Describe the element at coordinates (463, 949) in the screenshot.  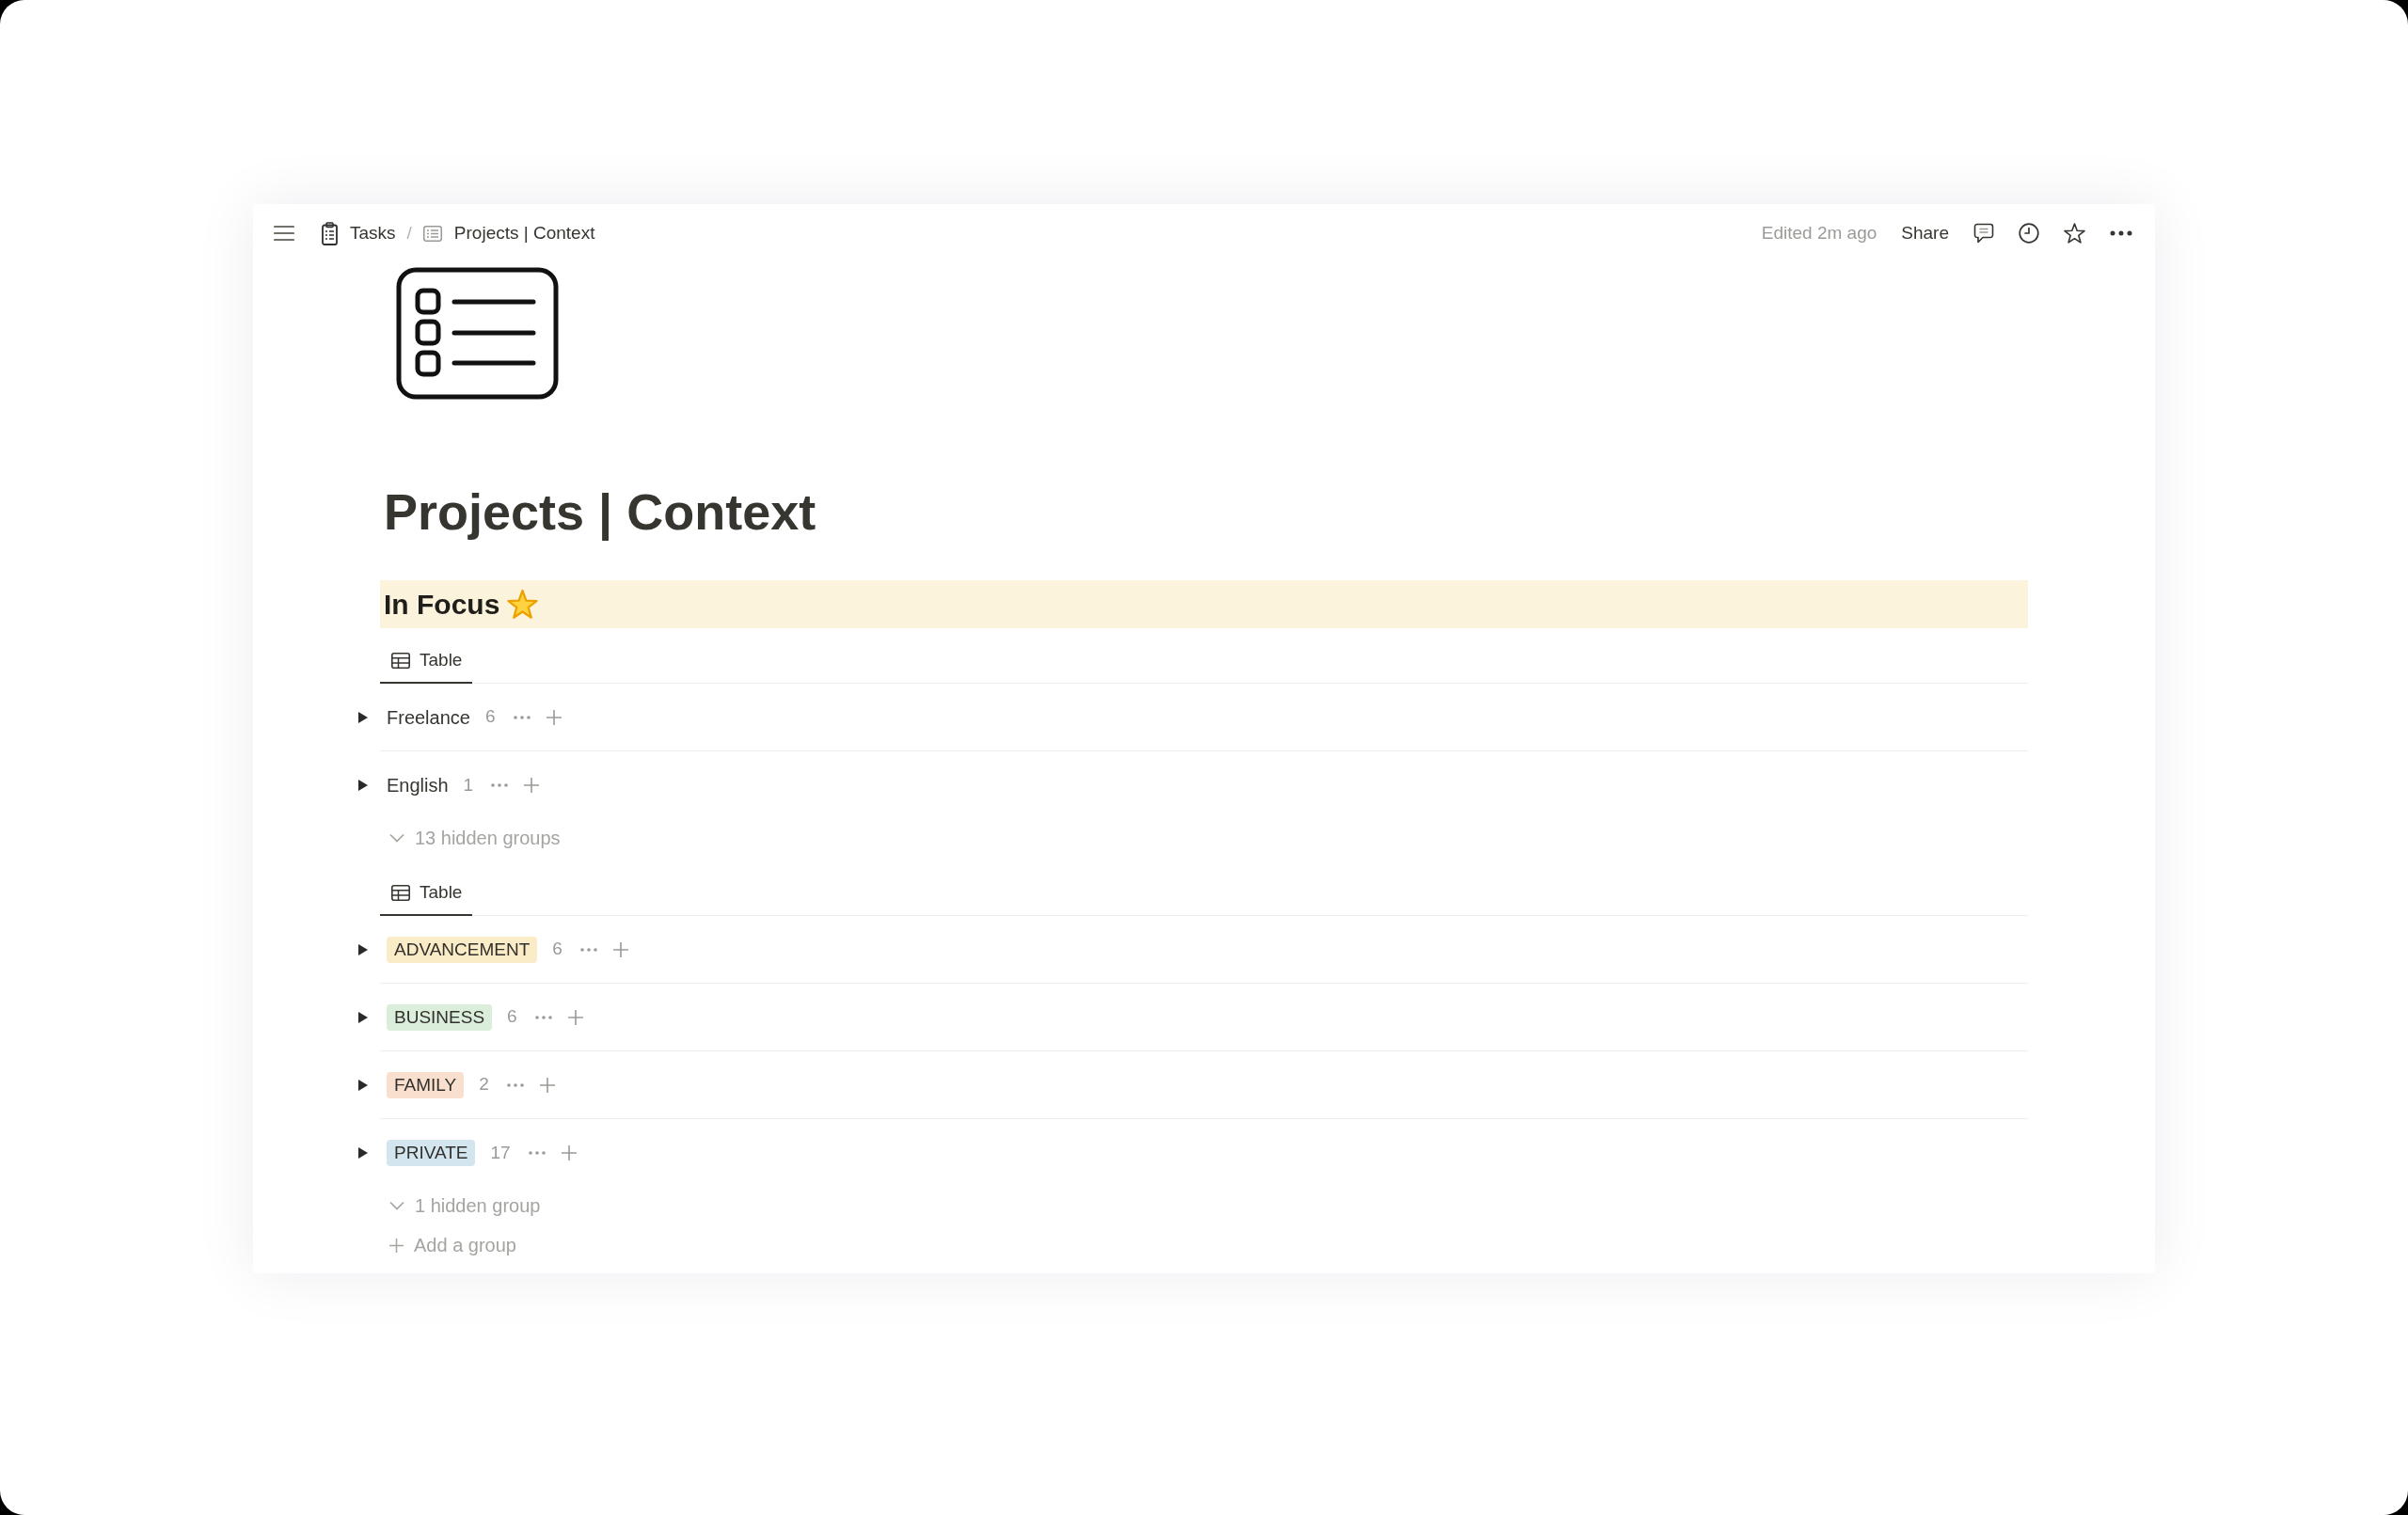
I see `group-tag: ADVANCEMENT` at that location.